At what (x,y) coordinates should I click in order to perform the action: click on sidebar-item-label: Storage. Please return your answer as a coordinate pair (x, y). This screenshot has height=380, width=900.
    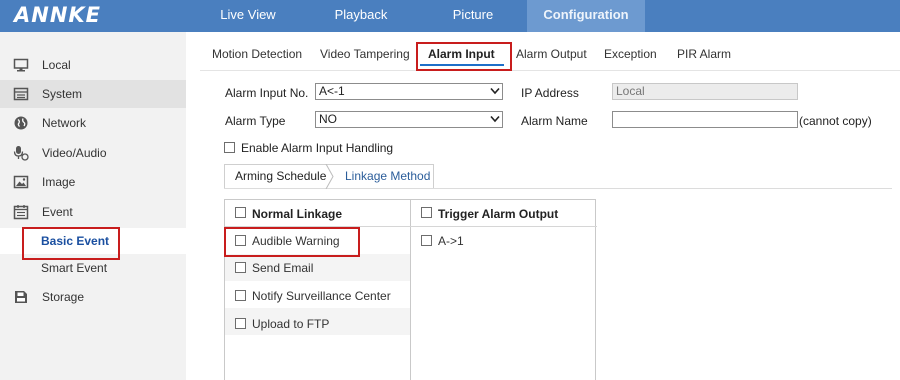
    Looking at the image, I should click on (63, 297).